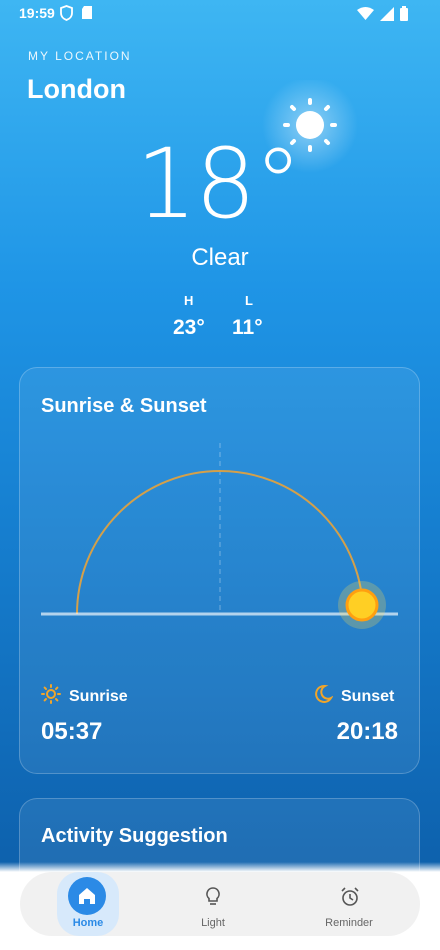  I want to click on bottom-navigation: Home Light Reminder, so click(220, 904).